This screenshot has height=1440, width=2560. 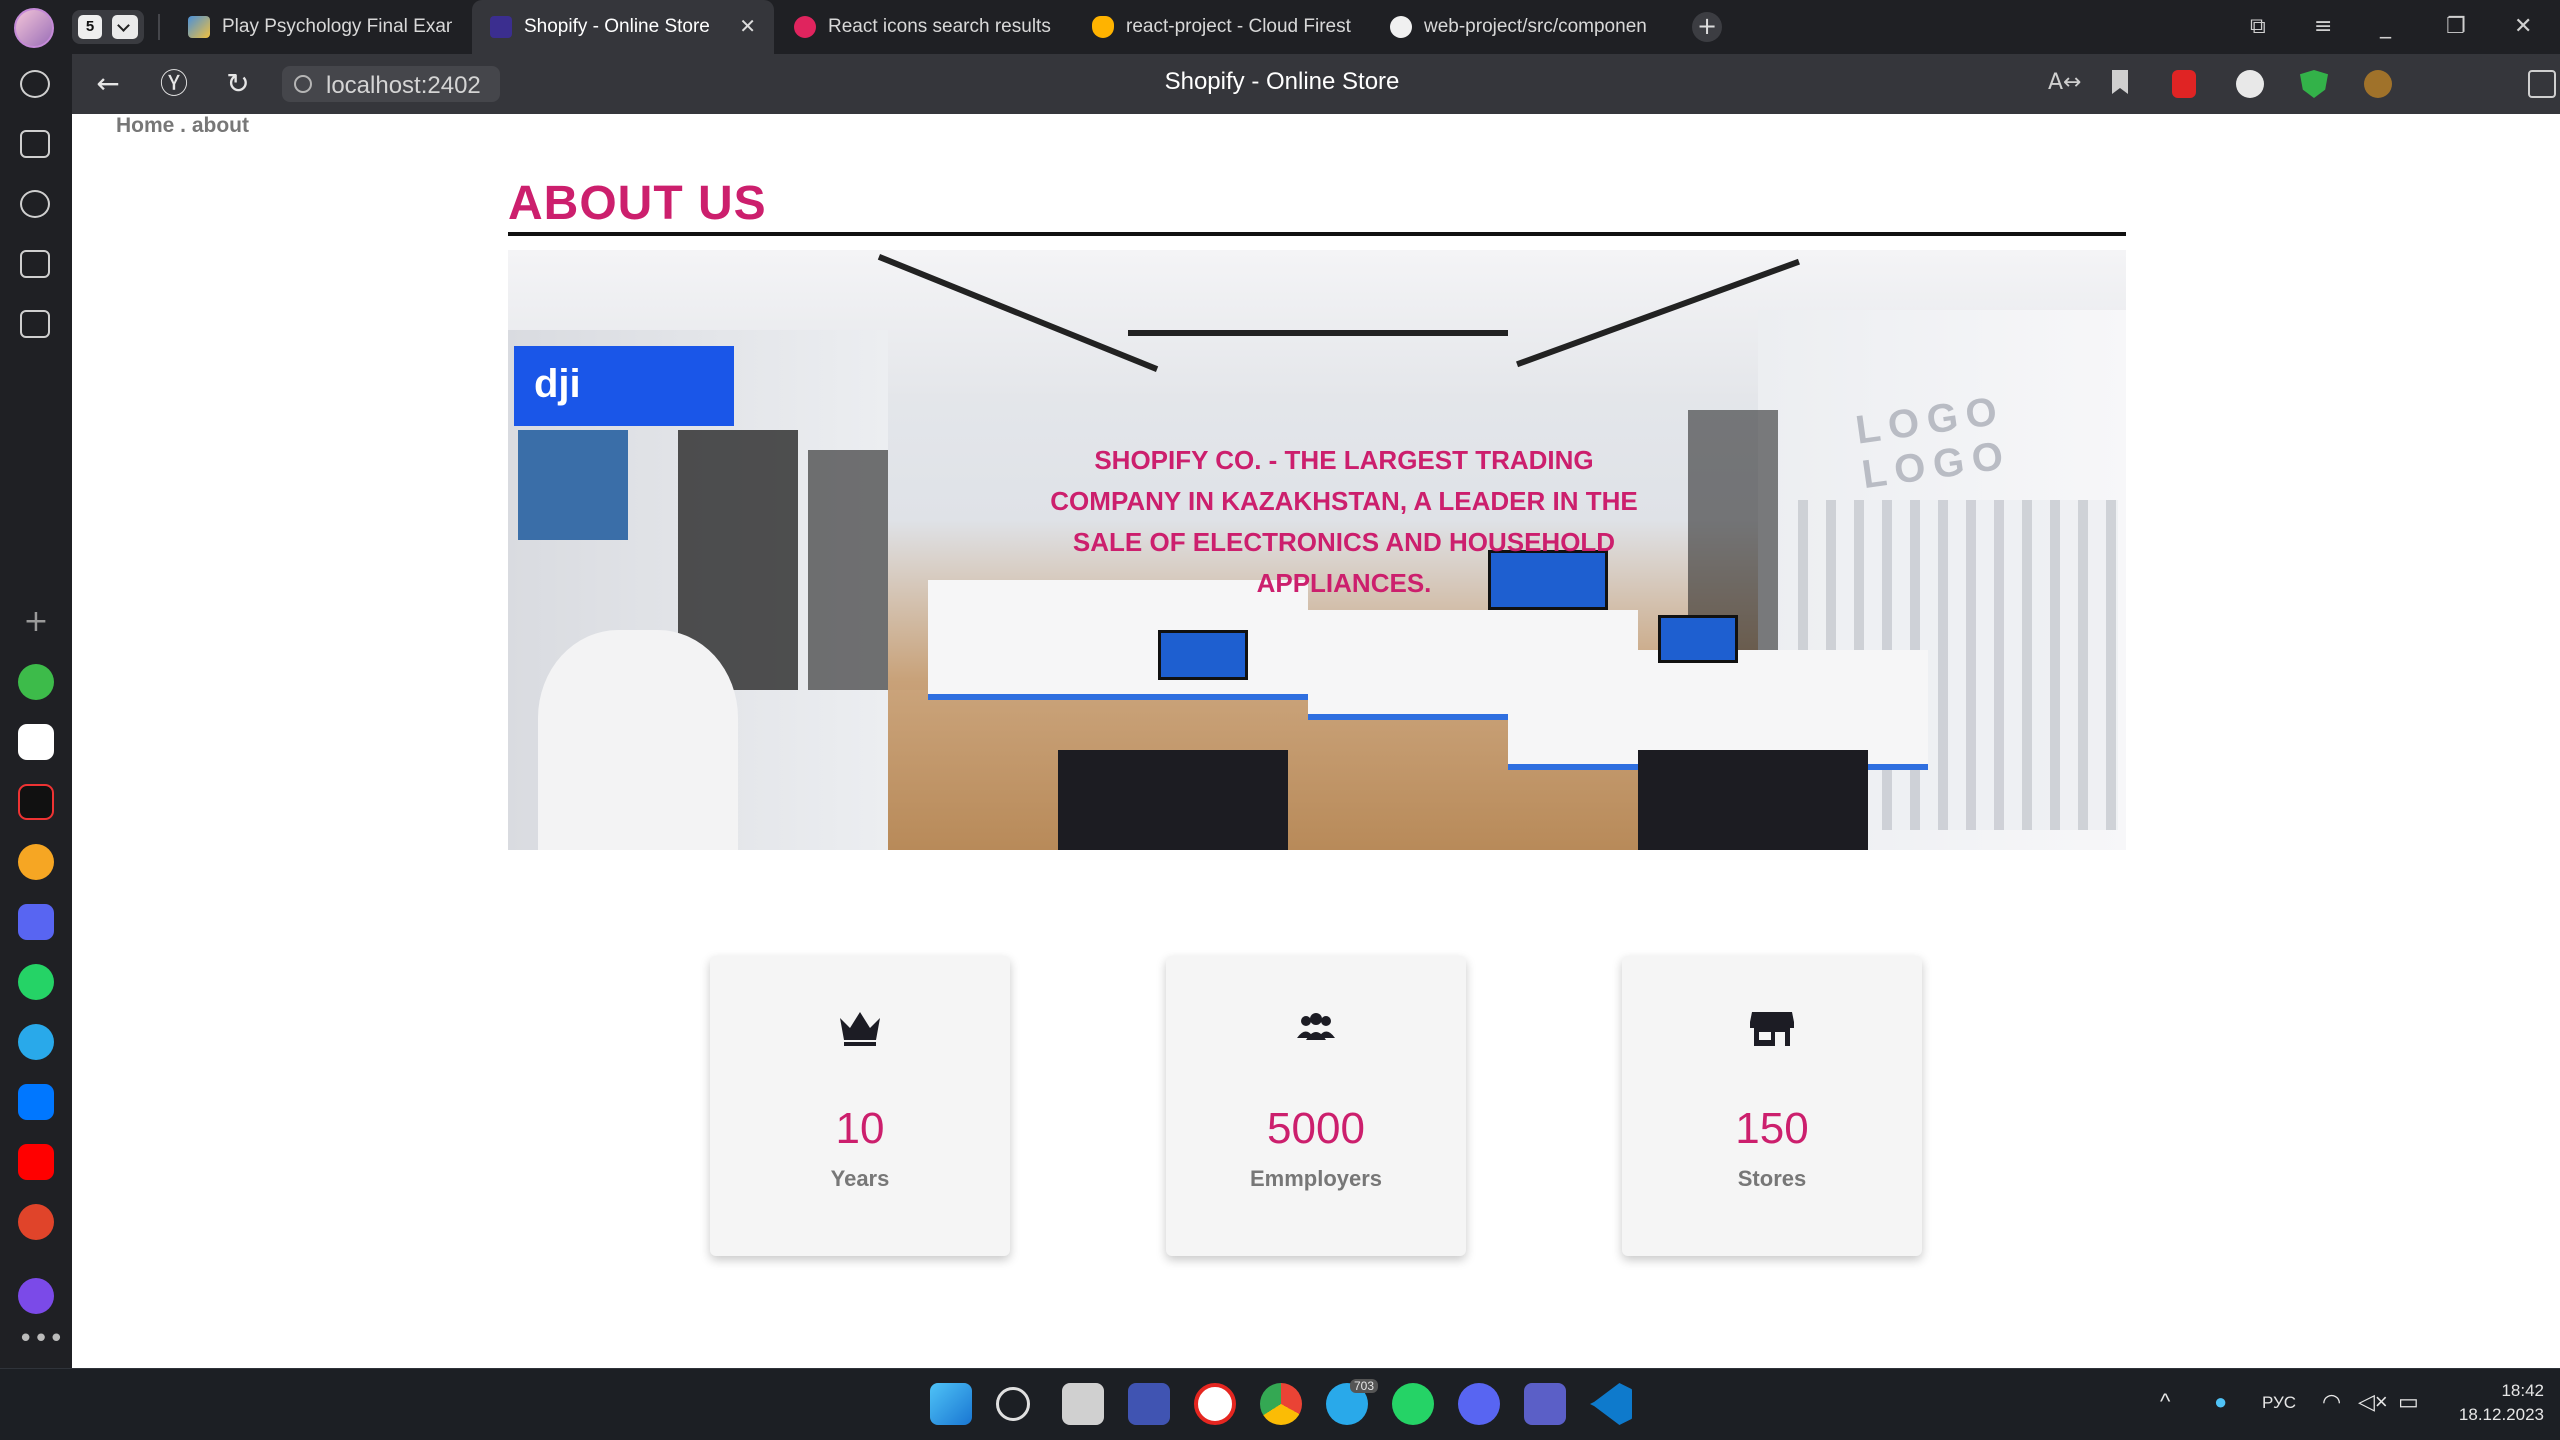 What do you see at coordinates (1083, 1404) in the screenshot?
I see `task-view-icon` at bounding box center [1083, 1404].